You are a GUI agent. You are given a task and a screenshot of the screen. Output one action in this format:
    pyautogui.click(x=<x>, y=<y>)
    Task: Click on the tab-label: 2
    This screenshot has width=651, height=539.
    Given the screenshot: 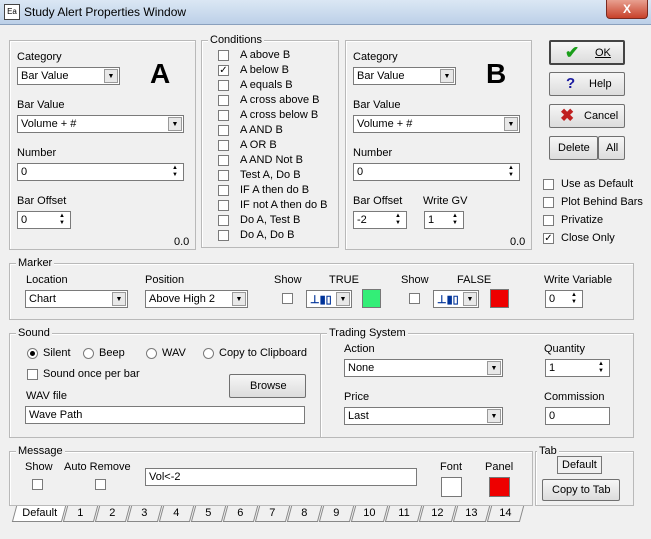 What is the action you would take?
    pyautogui.click(x=112, y=513)
    